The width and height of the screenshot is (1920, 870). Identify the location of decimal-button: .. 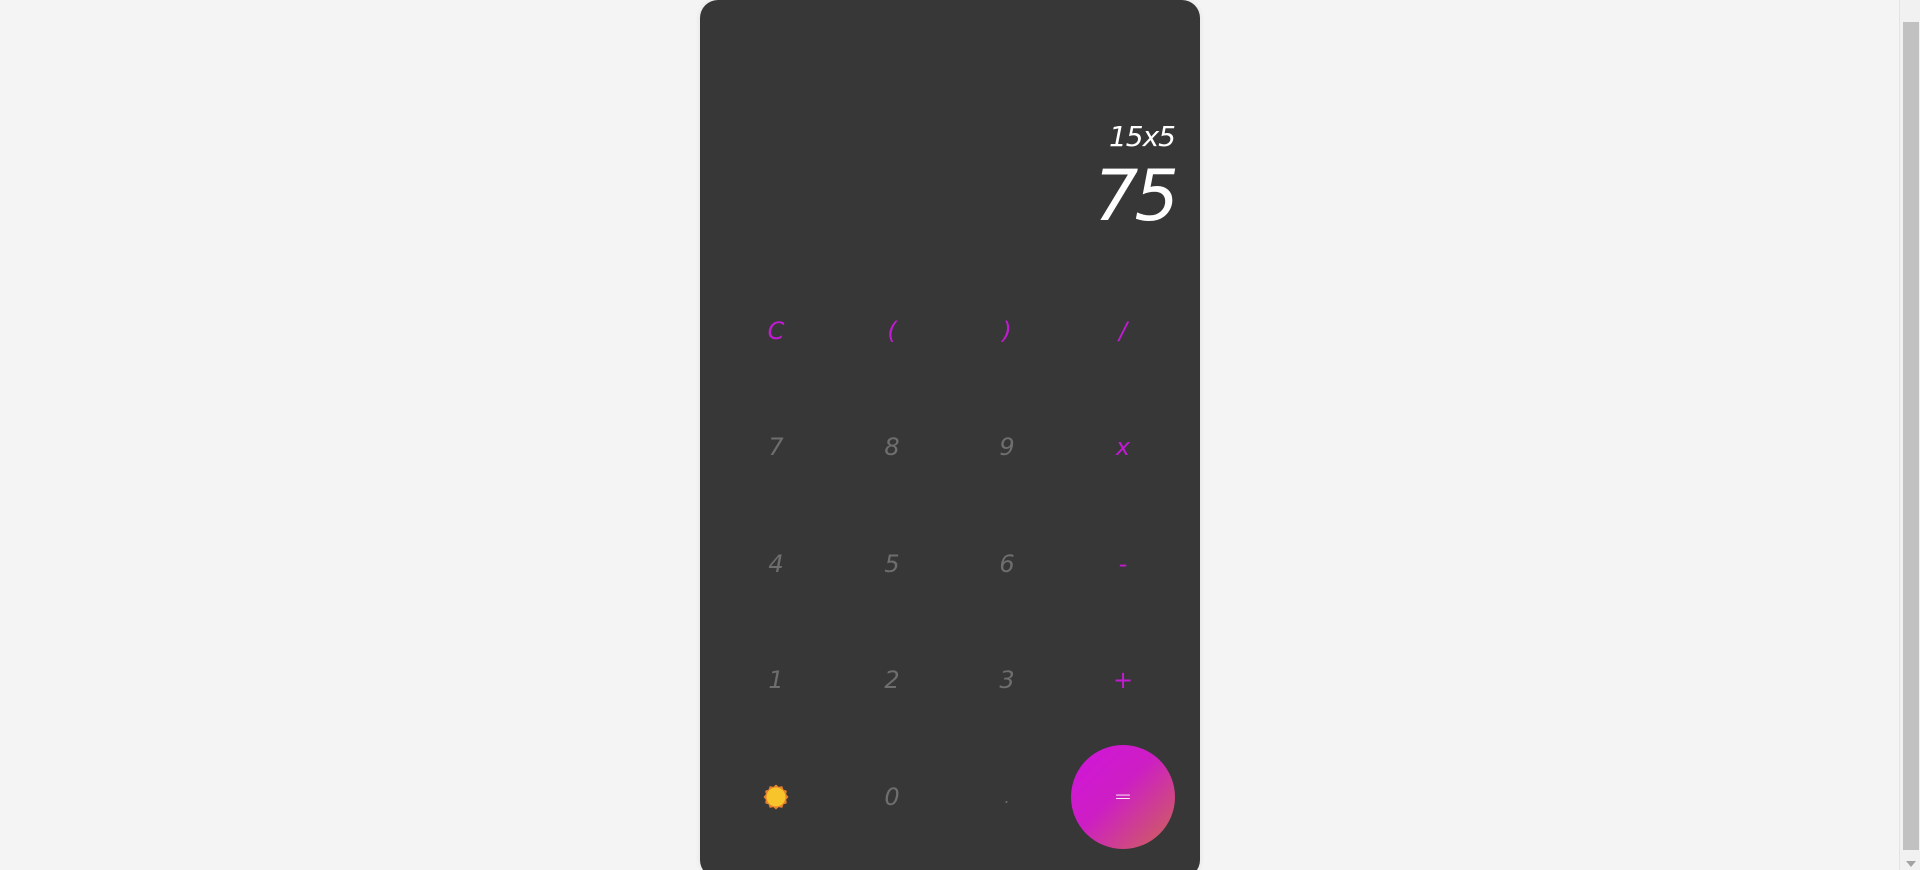
(1007, 797).